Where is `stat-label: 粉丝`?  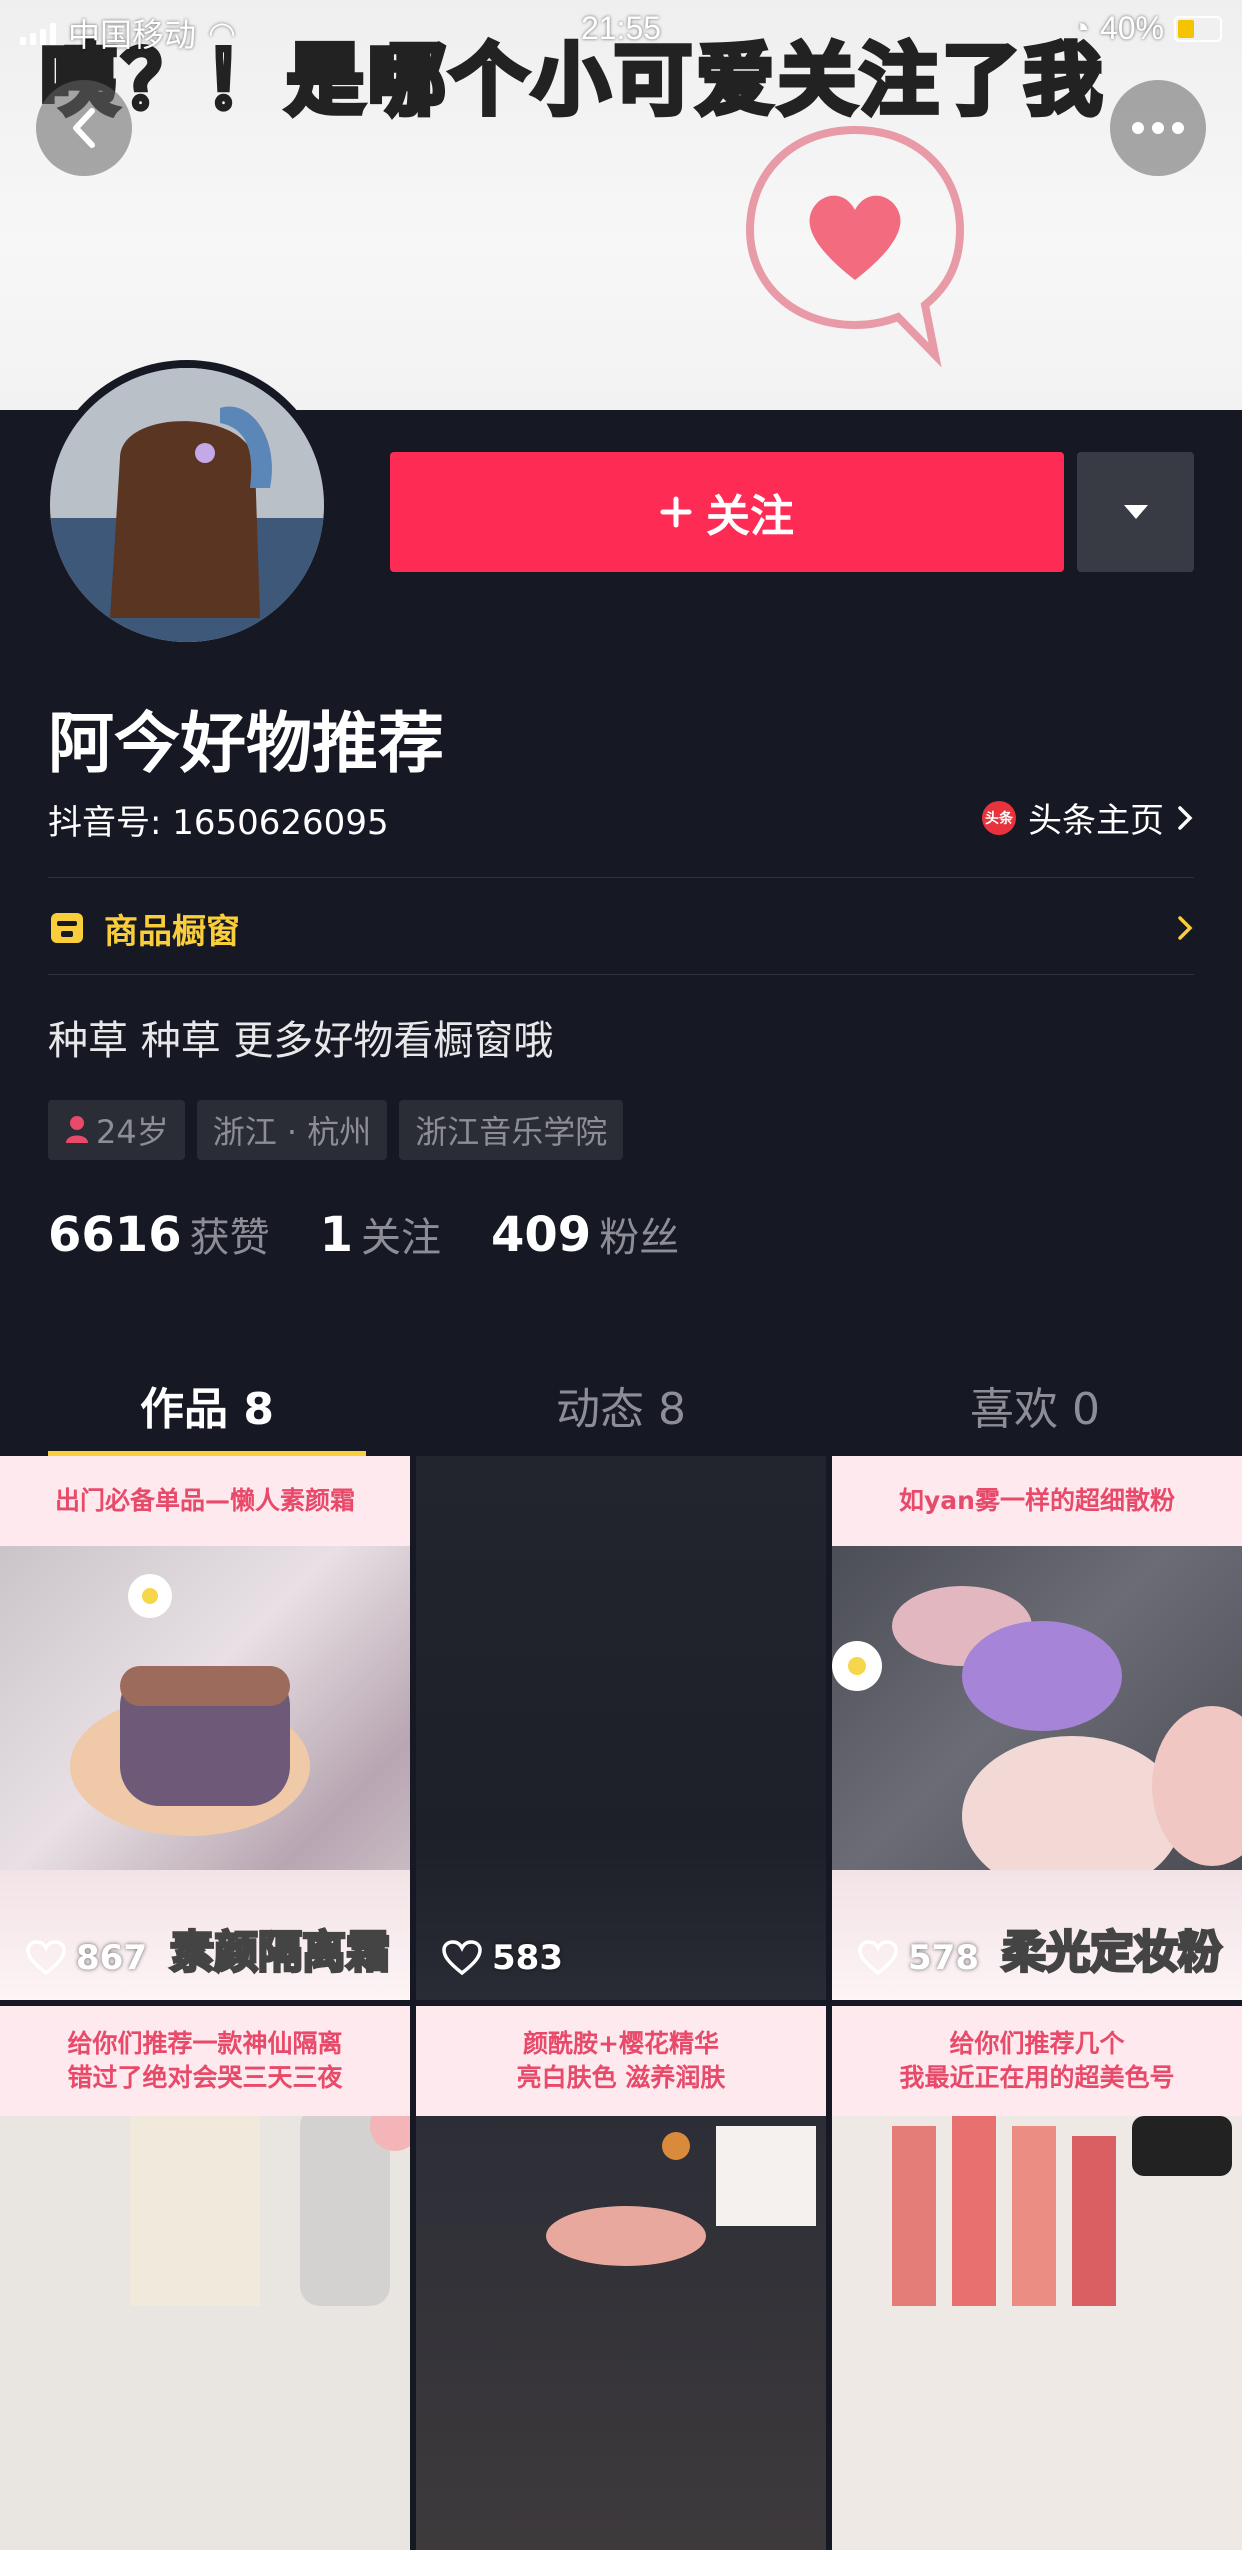 stat-label: 粉丝 is located at coordinates (639, 1238).